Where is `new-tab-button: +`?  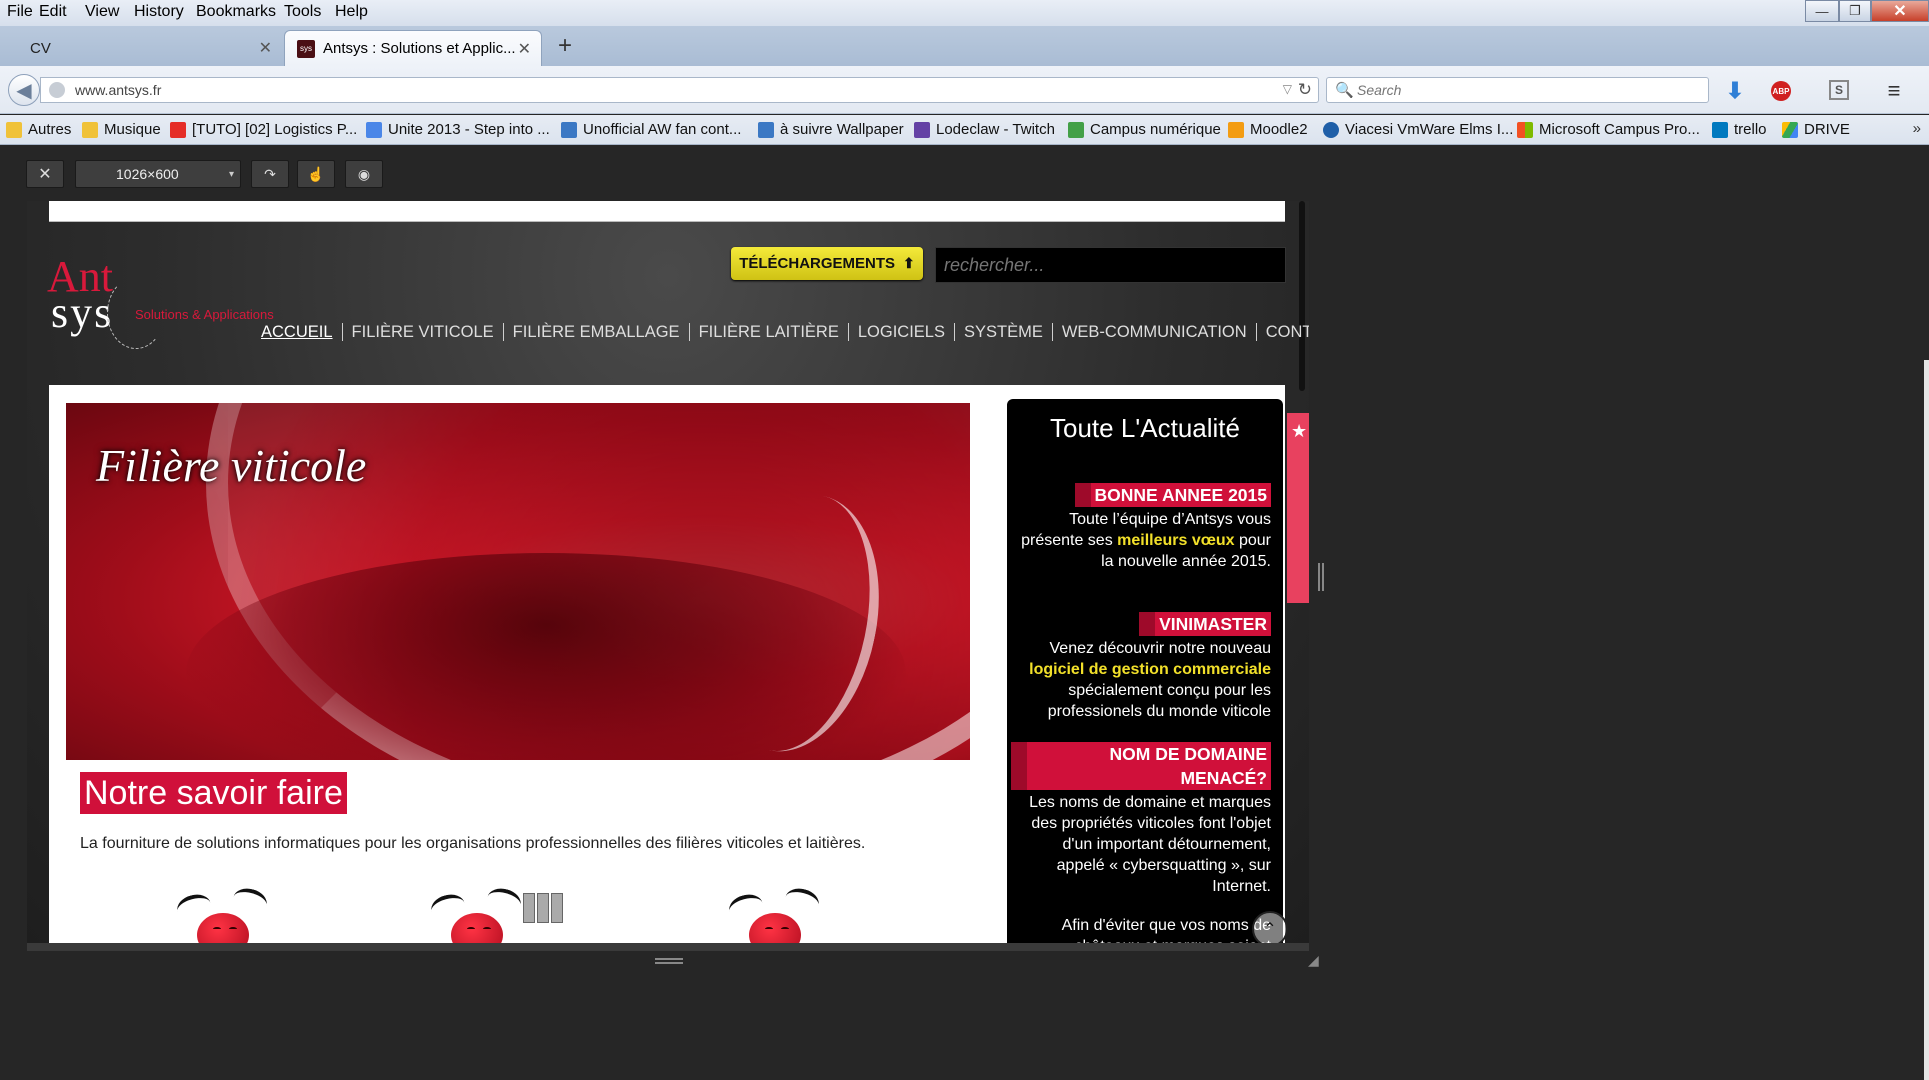
new-tab-button: + is located at coordinates (565, 46).